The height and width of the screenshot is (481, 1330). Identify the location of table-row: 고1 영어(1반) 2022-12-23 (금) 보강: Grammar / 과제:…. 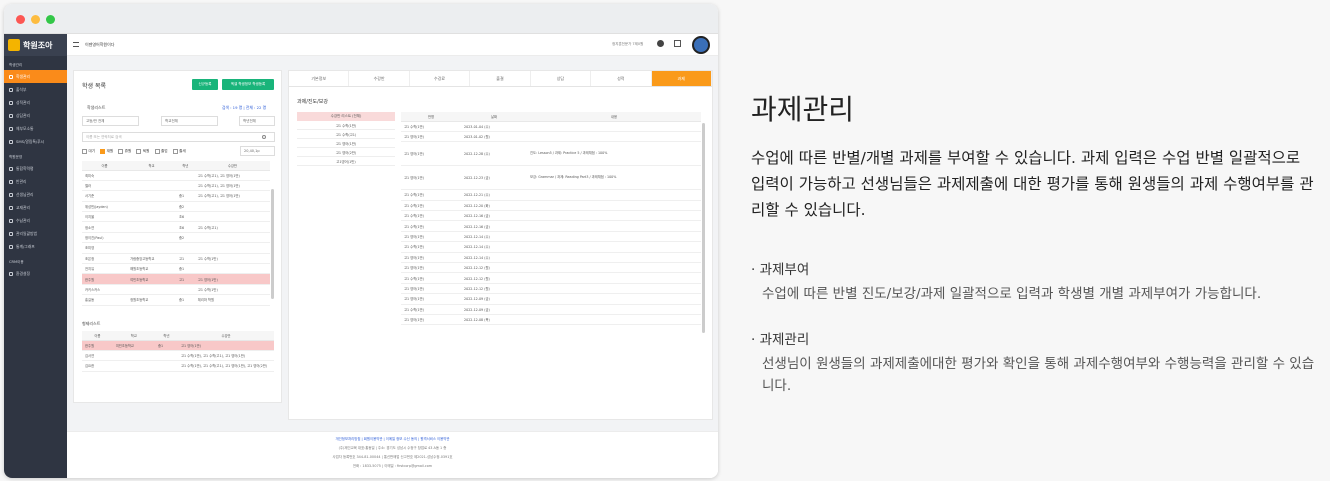
(551, 178).